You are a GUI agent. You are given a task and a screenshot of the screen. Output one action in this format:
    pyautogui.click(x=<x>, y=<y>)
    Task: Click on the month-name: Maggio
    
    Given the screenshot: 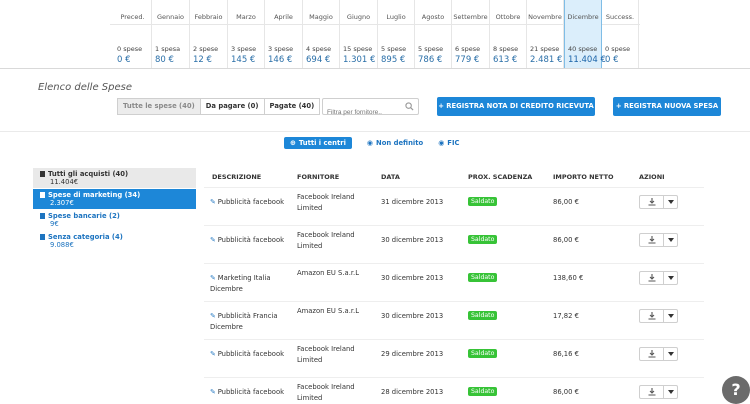 What is the action you would take?
    pyautogui.click(x=321, y=17)
    